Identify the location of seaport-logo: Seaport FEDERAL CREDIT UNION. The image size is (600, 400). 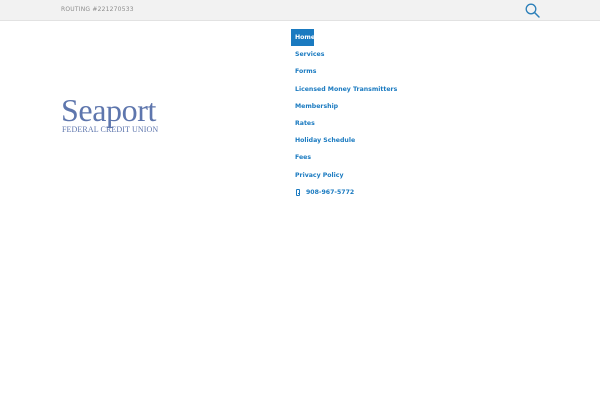
(111, 115).